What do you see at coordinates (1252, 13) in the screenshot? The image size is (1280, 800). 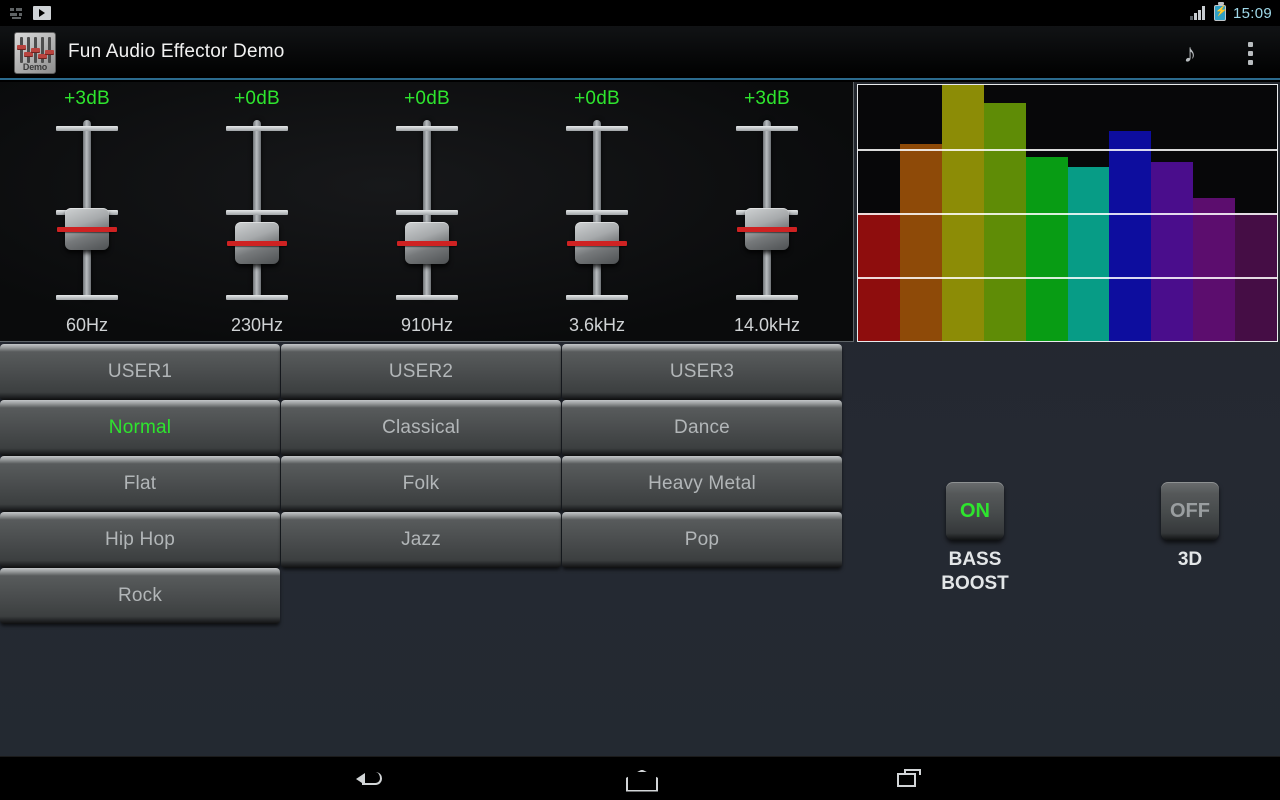 I see `status-bar-clock: 15:09` at bounding box center [1252, 13].